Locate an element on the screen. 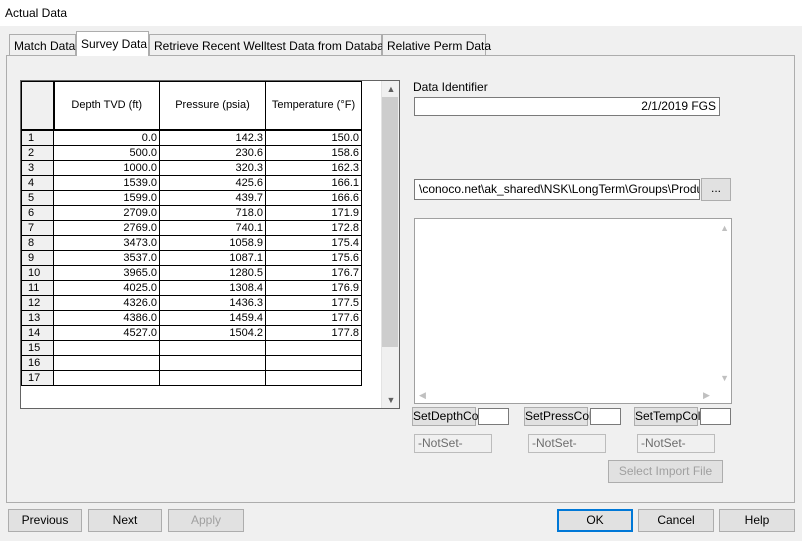 The width and height of the screenshot is (802, 541). row-header: 13 is located at coordinates (37, 317).